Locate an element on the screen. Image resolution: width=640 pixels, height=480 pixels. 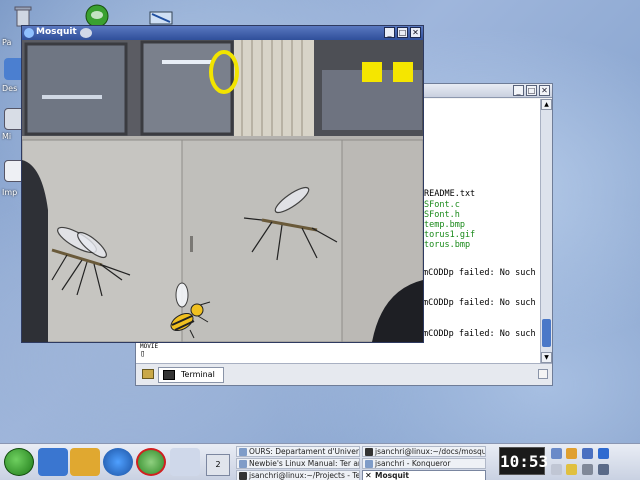
terminal-tabbar: Terminal is located at coordinates (344, 374).